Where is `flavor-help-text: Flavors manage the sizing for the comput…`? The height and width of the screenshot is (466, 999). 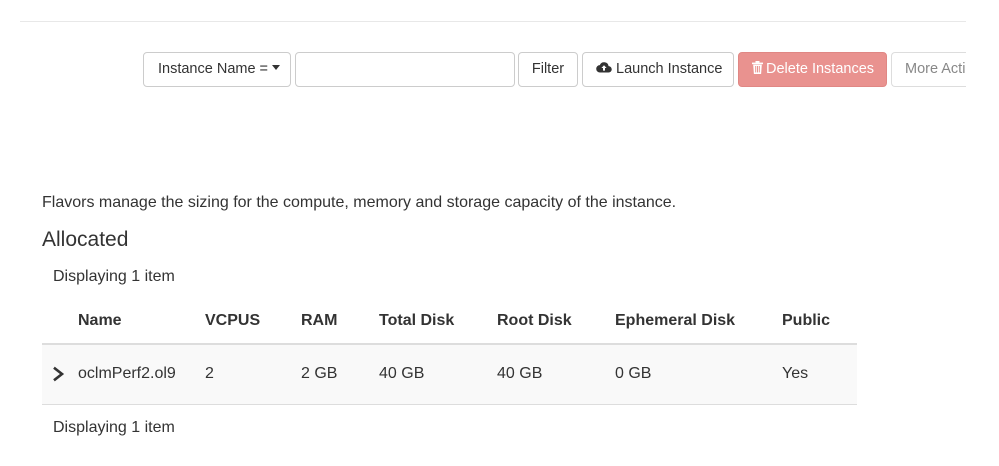 flavor-help-text: Flavors manage the sizing for the comput… is located at coordinates (359, 202).